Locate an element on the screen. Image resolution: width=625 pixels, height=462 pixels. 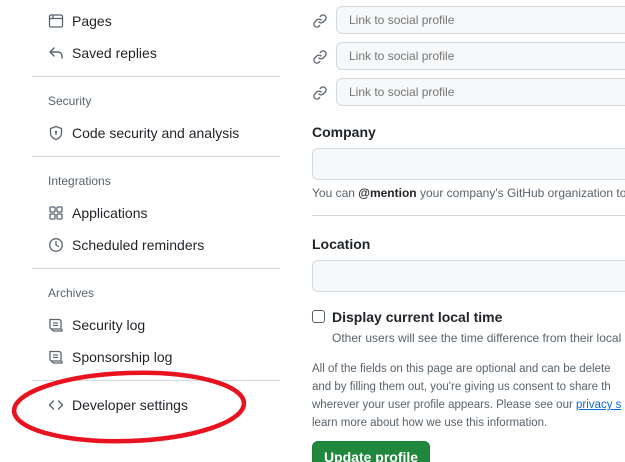
sidebar-item-label: Code security and analysis is located at coordinates (156, 133).